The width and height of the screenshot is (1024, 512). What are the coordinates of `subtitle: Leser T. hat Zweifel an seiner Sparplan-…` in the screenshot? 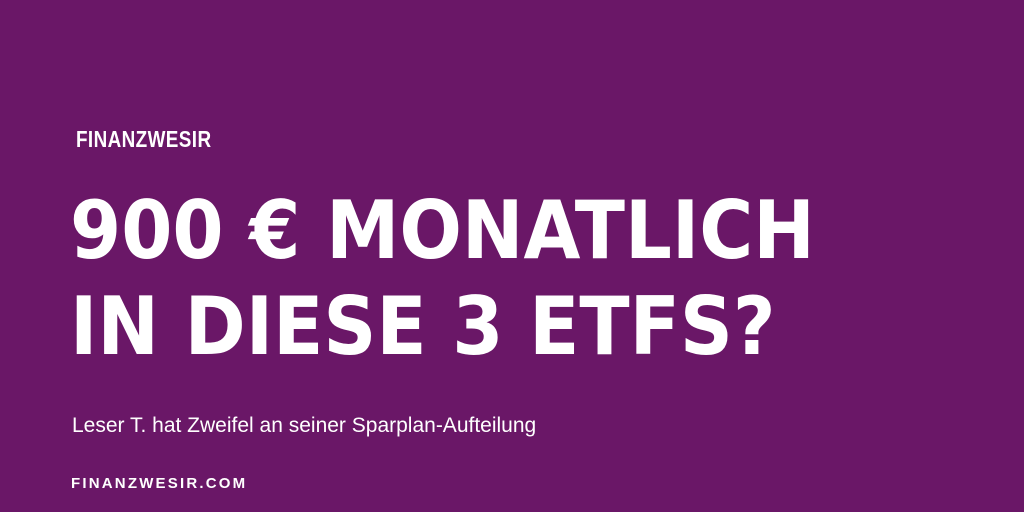 It's located at (304, 425).